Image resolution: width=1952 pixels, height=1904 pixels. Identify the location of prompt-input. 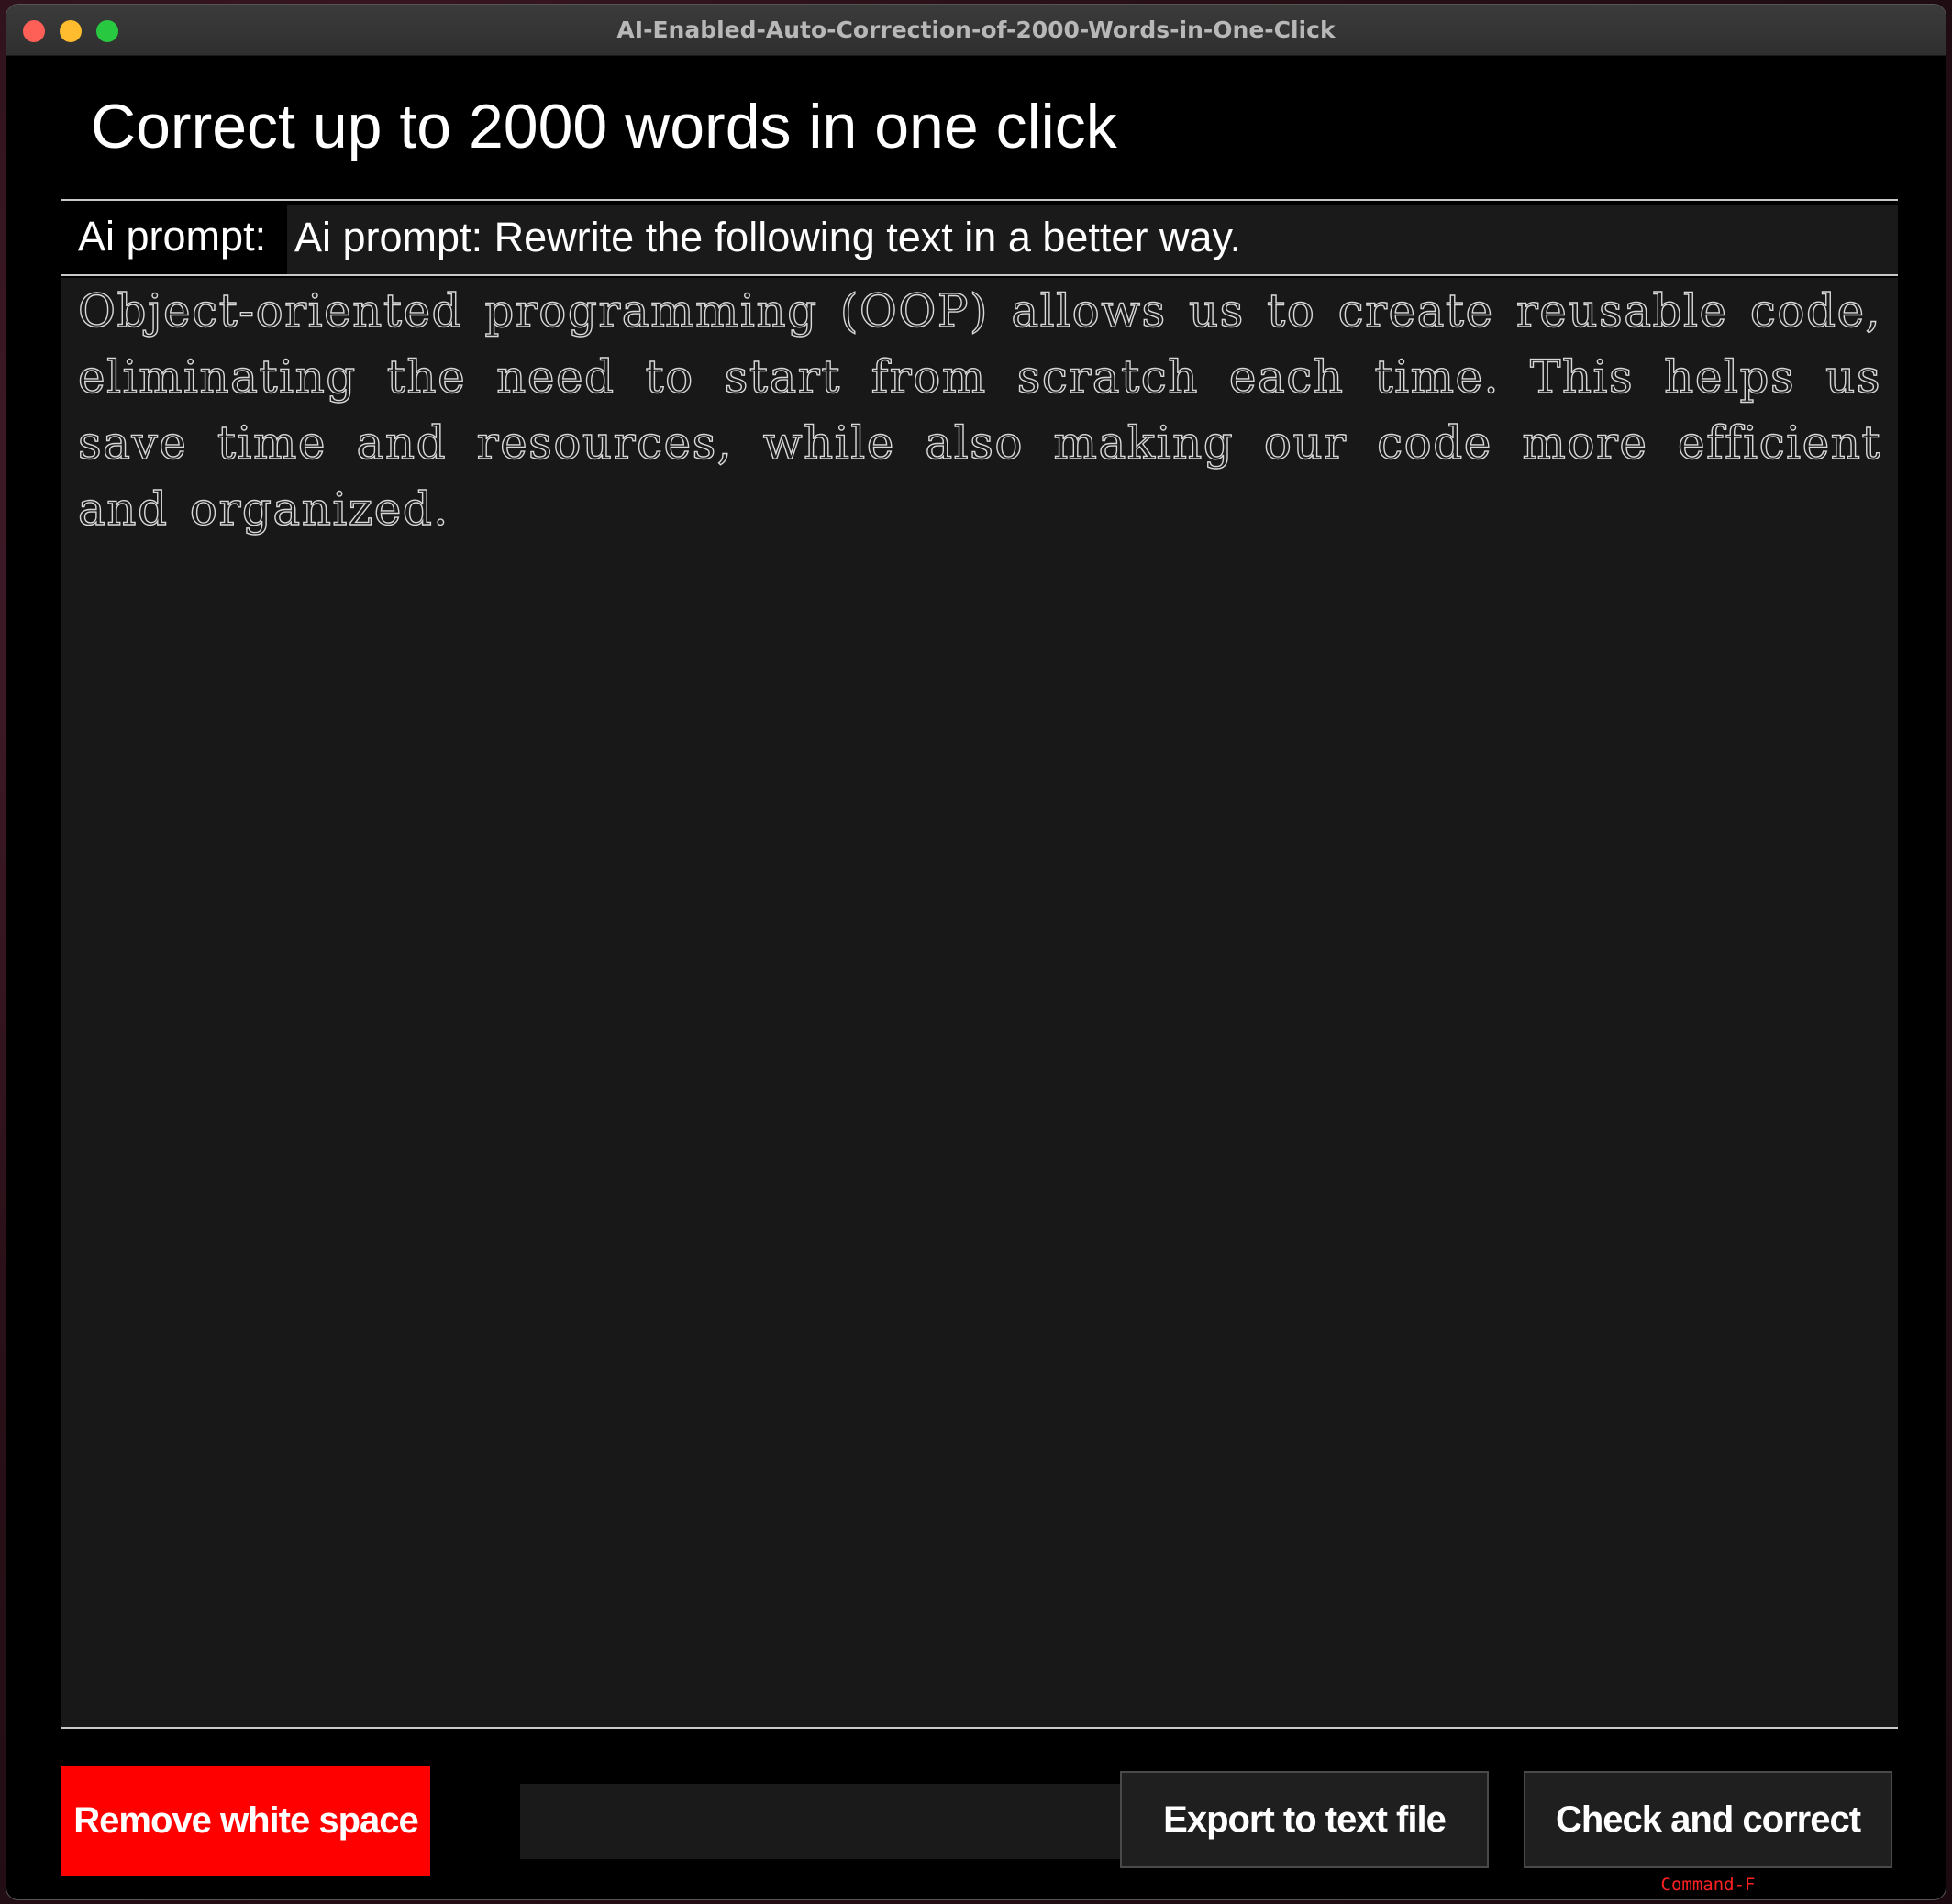
(1092, 240).